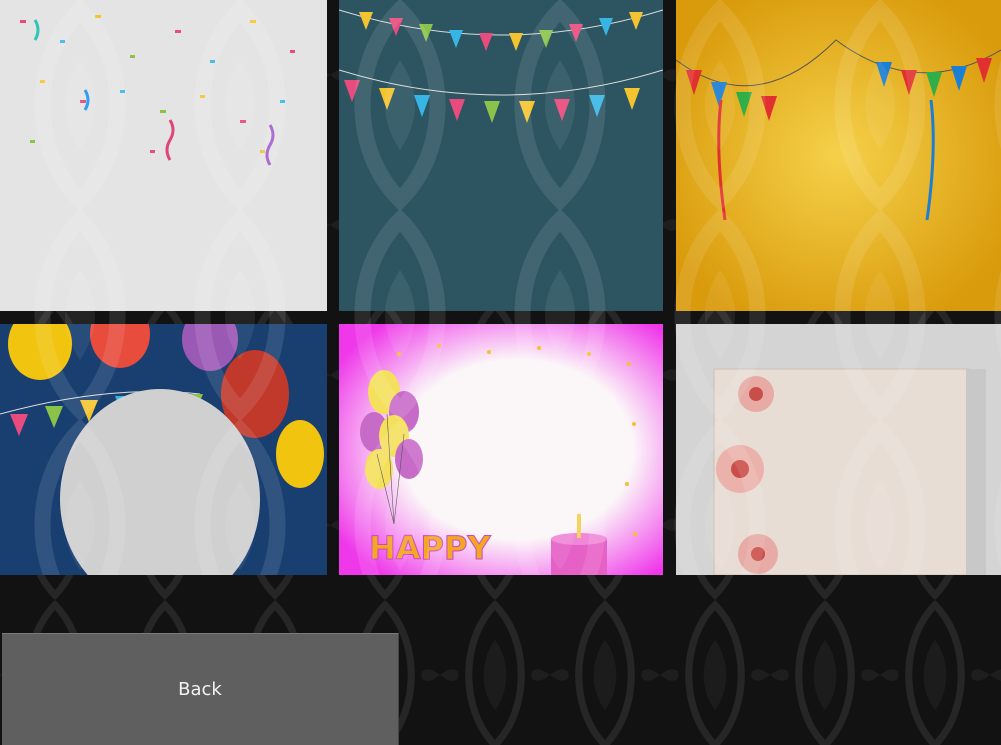 The height and width of the screenshot is (745, 1001). What do you see at coordinates (838, 155) in the screenshot?
I see `card-template-yellow-bunting` at bounding box center [838, 155].